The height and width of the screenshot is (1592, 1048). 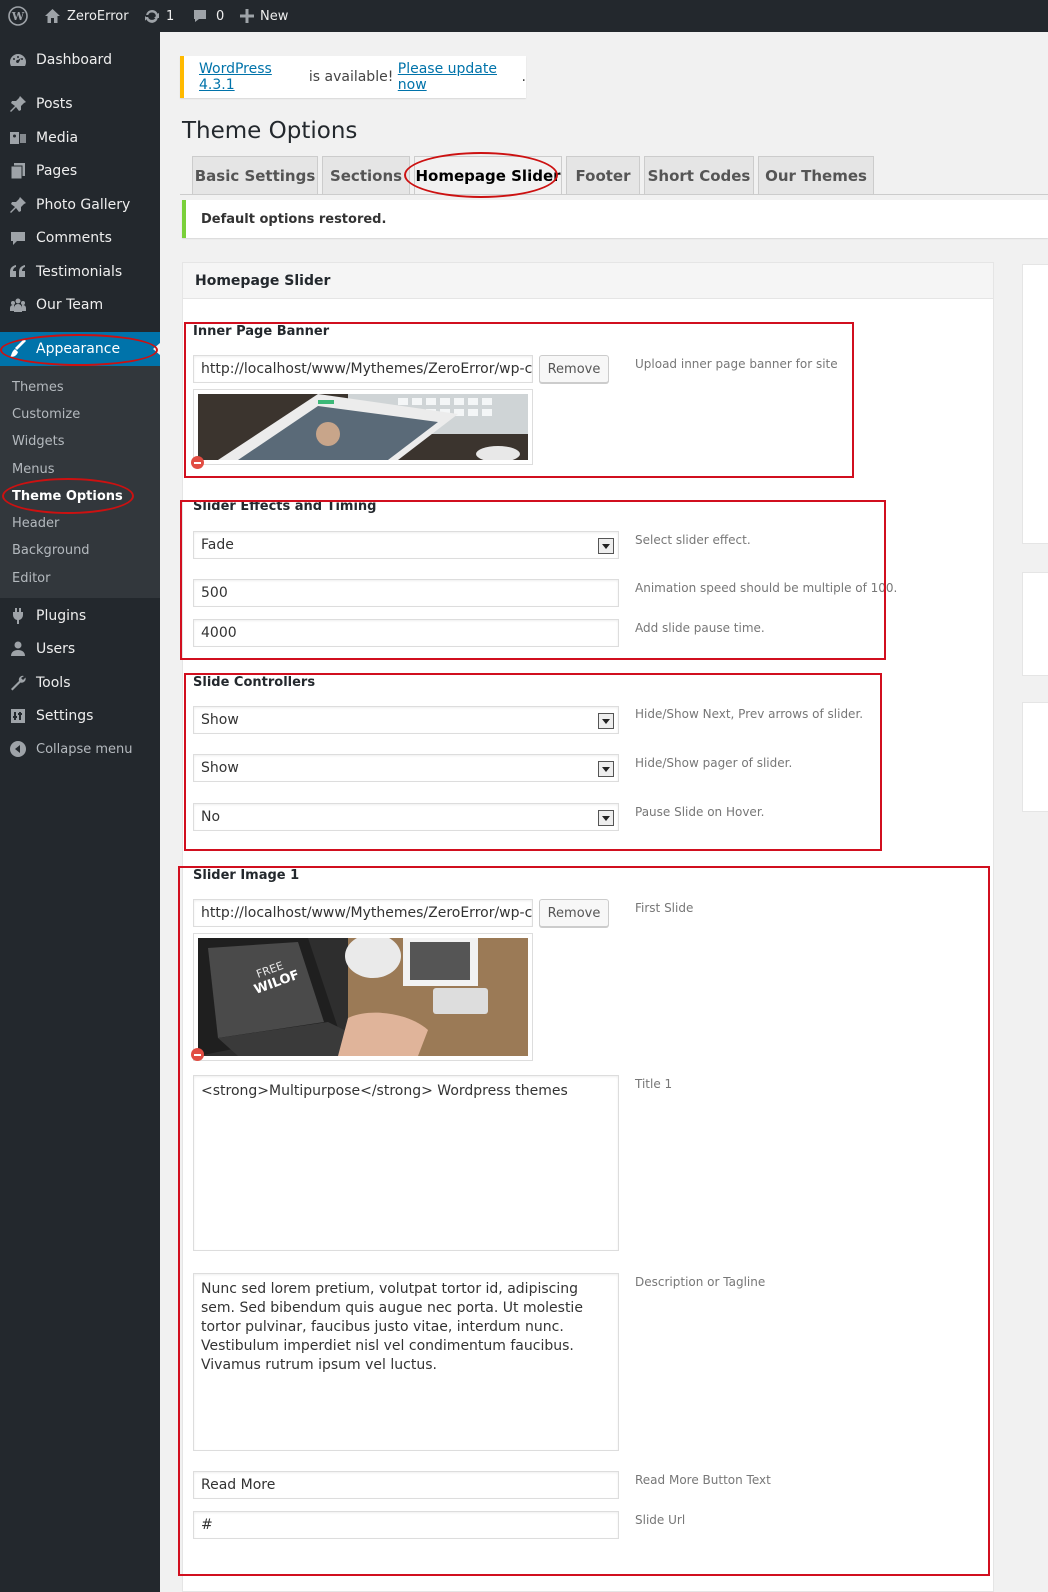 What do you see at coordinates (254, 682) in the screenshot?
I see `controllers-section-title: Slide Controllers` at bounding box center [254, 682].